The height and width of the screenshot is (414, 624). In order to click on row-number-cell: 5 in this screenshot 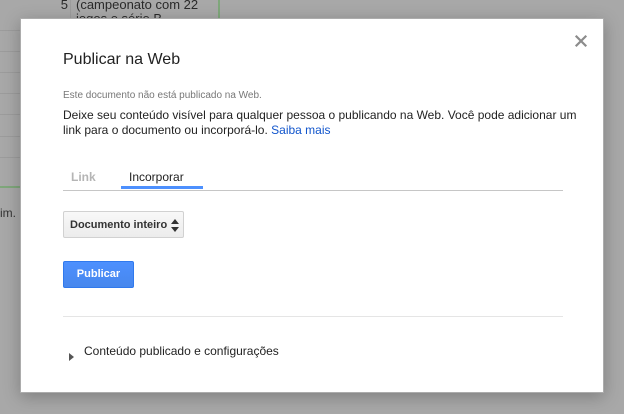, I will do `click(64, 6)`.